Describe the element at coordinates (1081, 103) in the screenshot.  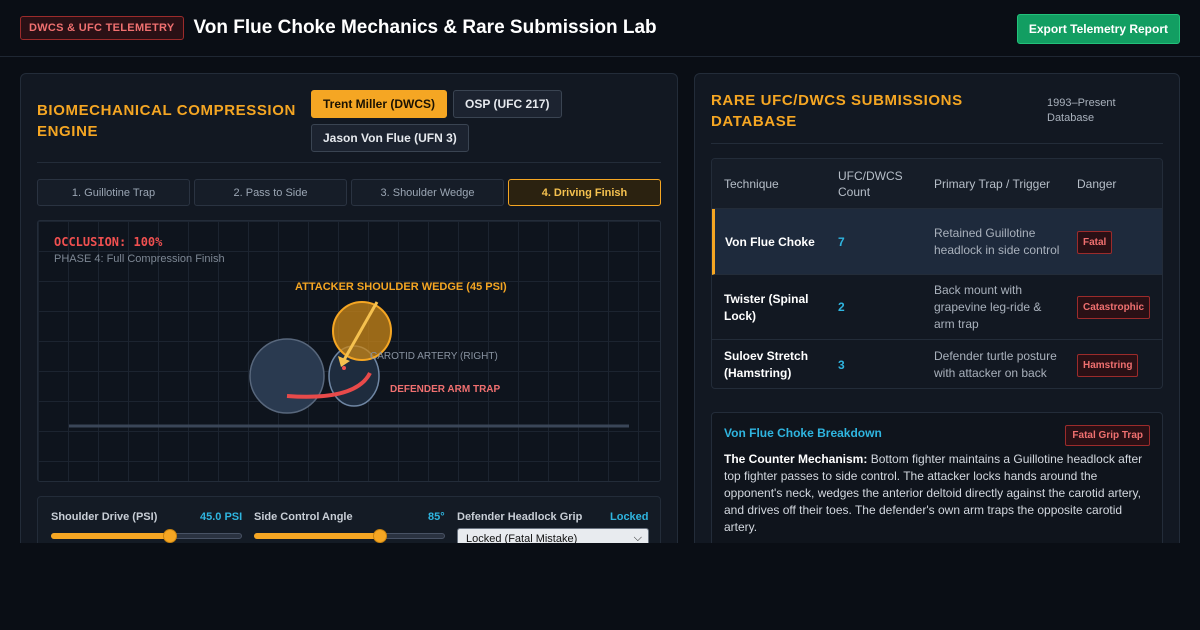
I see `database-subtitle-line1: 1993–Present` at that location.